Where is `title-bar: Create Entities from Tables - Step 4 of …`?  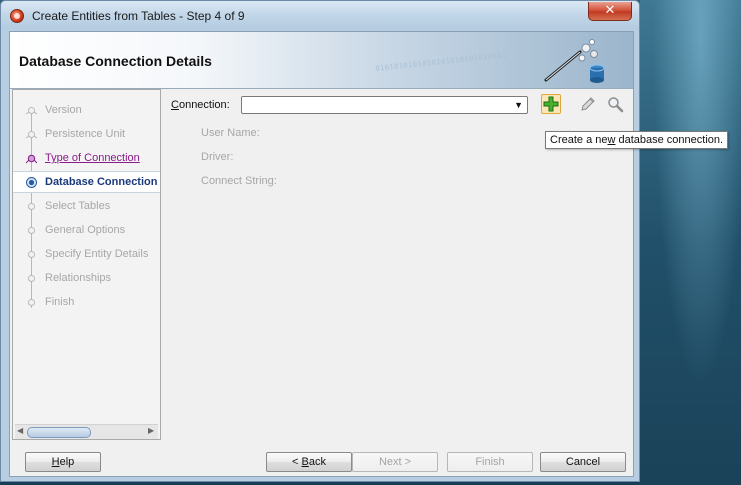 title-bar: Create Entities from Tables - Step 4 of … is located at coordinates (320, 15).